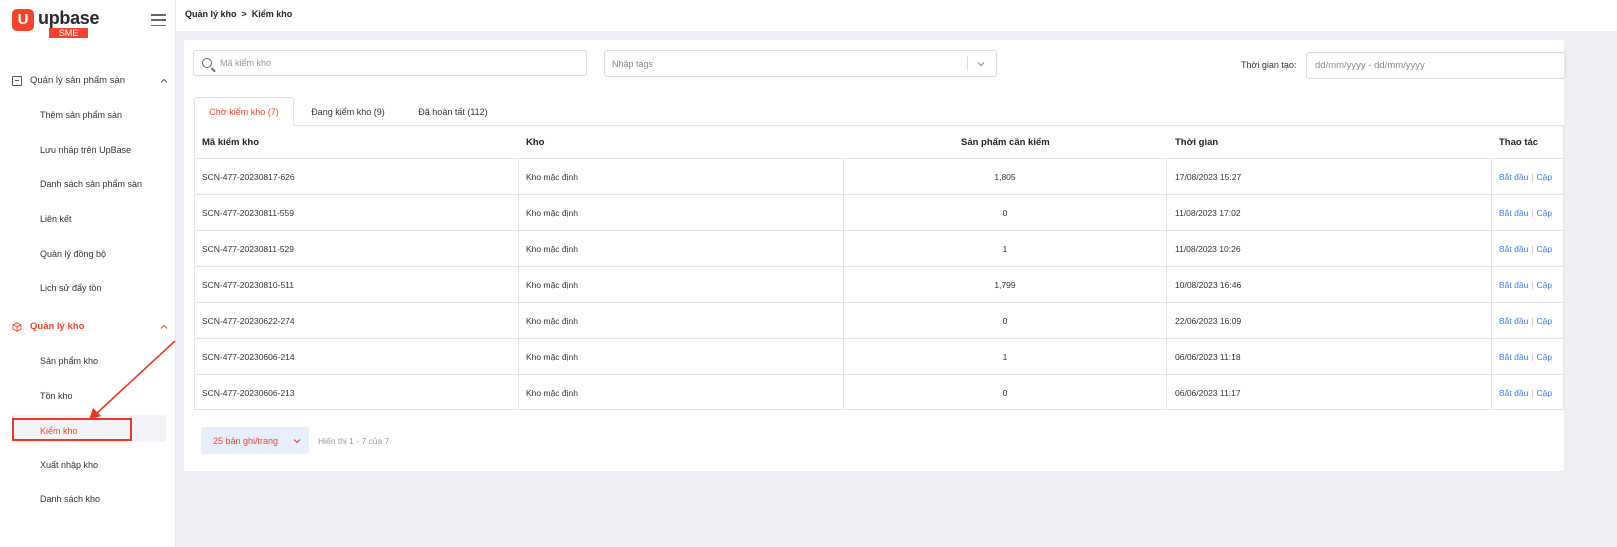  I want to click on pagination-info: Hiển thị 1 - 7 của 7, so click(354, 441).